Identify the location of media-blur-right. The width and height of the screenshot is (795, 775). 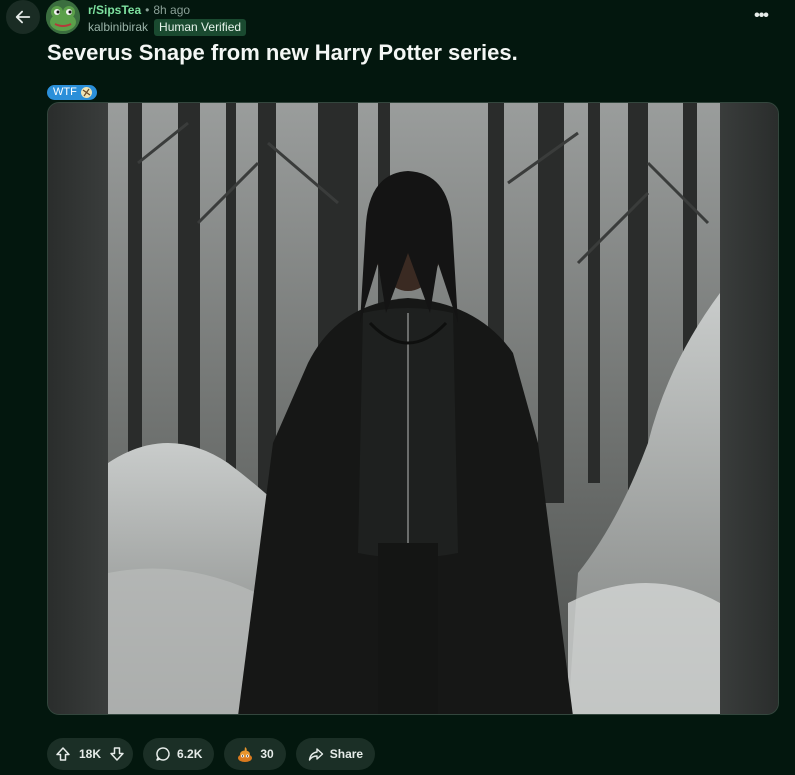
(748, 408).